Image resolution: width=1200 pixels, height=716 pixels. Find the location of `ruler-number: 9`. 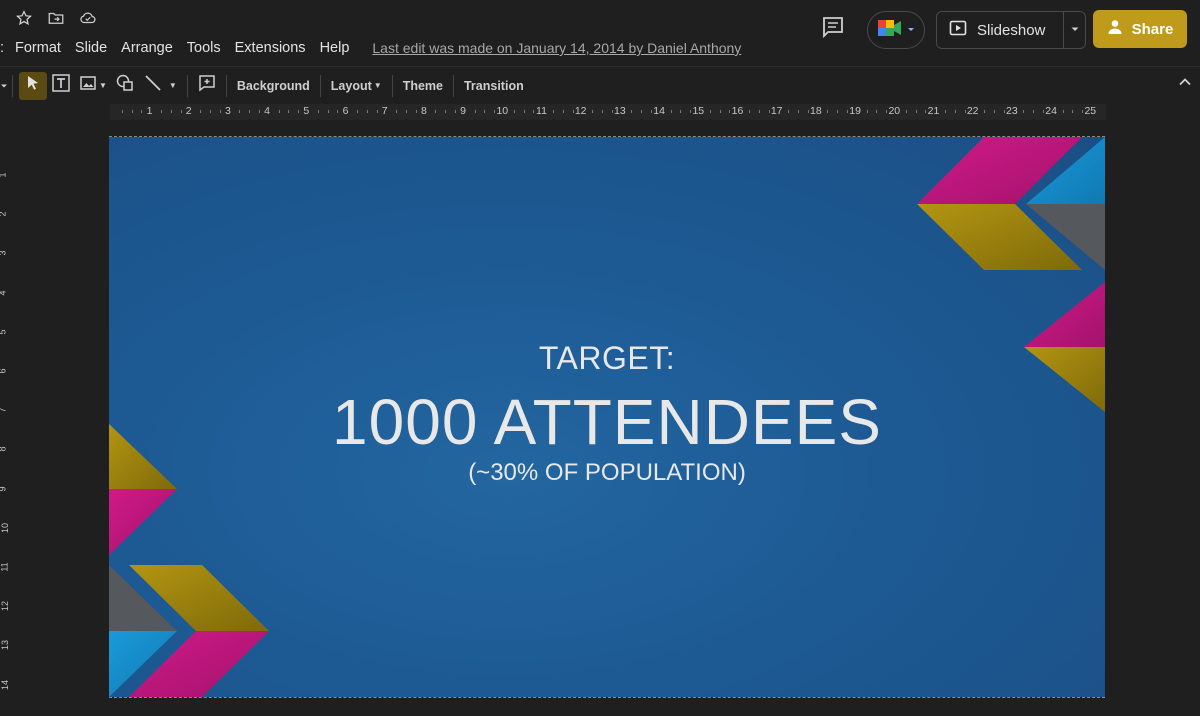

ruler-number: 9 is located at coordinates (4, 488).